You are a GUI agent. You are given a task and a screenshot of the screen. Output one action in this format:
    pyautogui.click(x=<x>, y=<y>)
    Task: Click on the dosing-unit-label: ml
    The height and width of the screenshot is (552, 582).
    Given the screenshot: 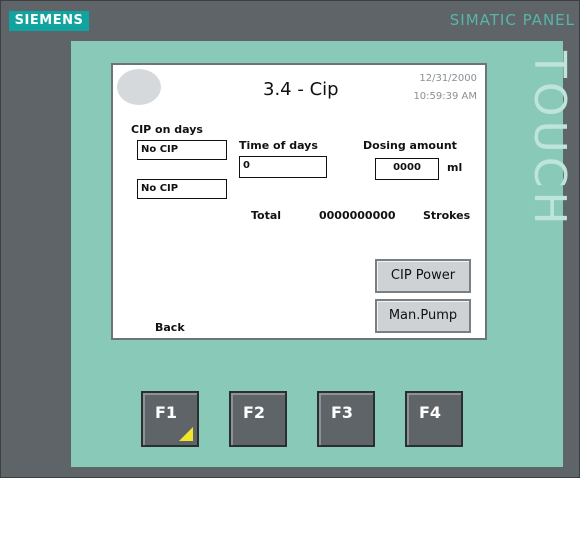 What is the action you would take?
    pyautogui.click(x=455, y=167)
    